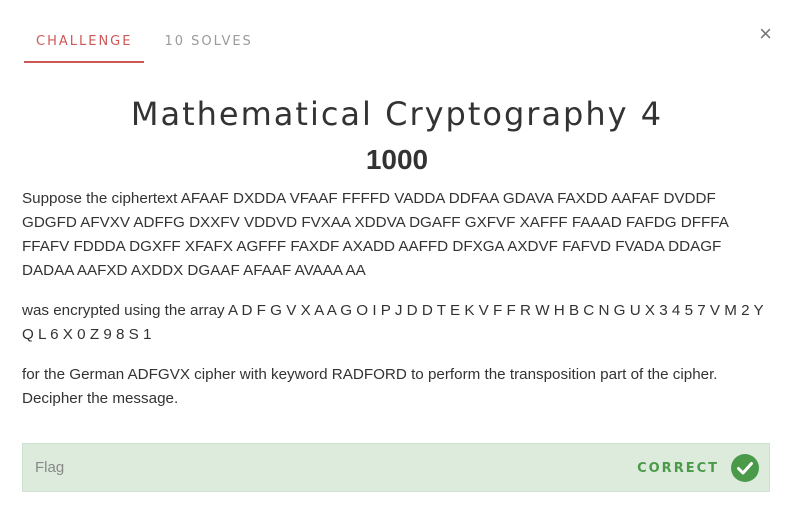  What do you see at coordinates (397, 114) in the screenshot?
I see `challenge-title: Mathematical Cryptography 4` at bounding box center [397, 114].